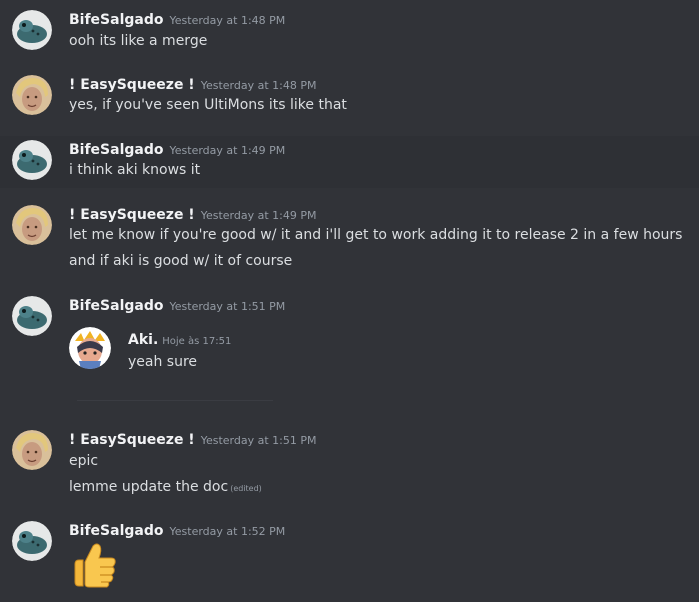 Image resolution: width=699 pixels, height=602 pixels. Describe the element at coordinates (197, 341) in the screenshot. I see `quoted-timestamp: Hoje às 17:51` at that location.